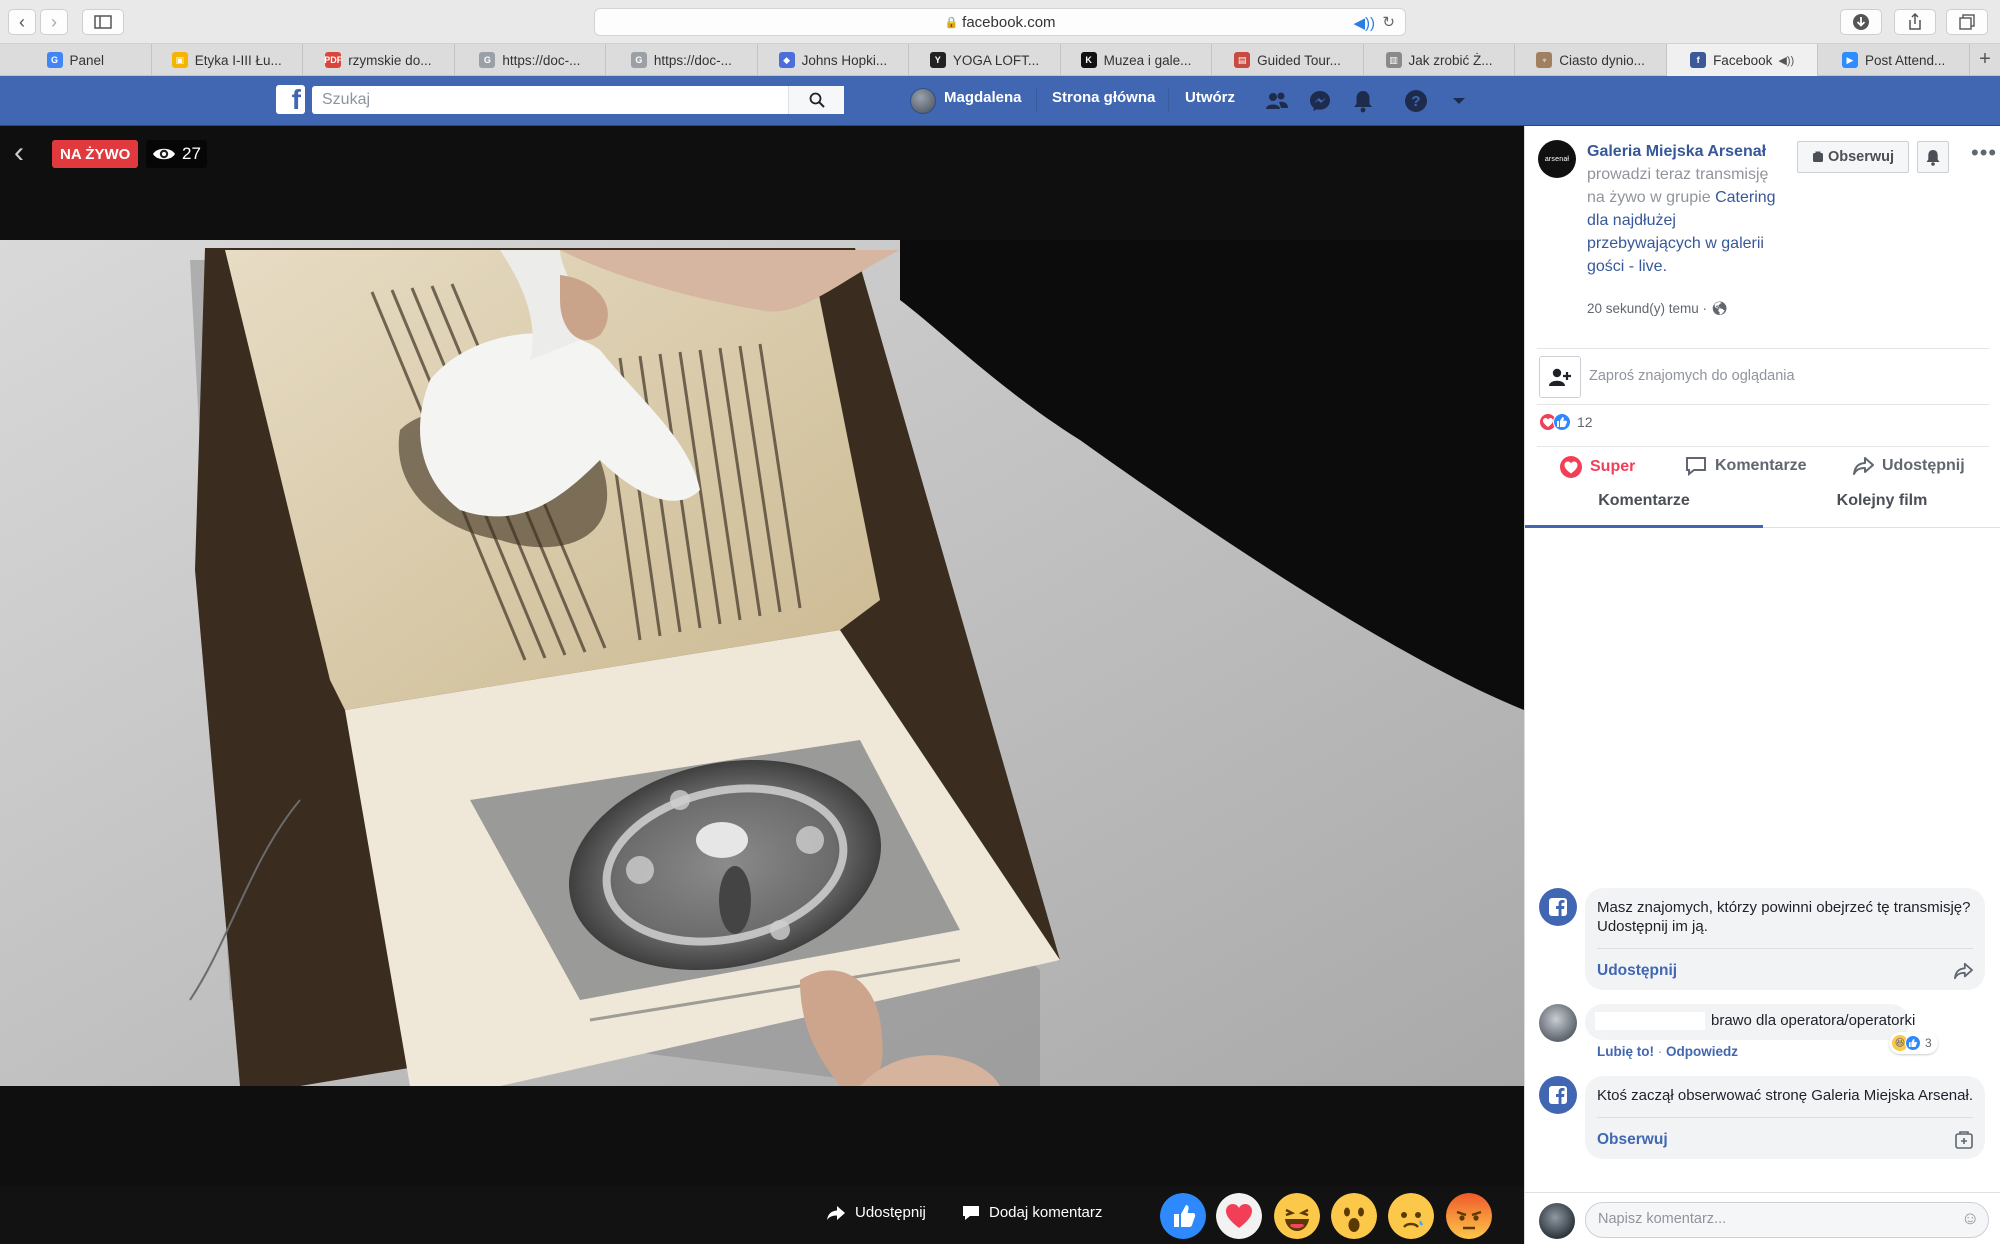 The image size is (2000, 1250). I want to click on follow-box-icon, so click(1964, 1139).